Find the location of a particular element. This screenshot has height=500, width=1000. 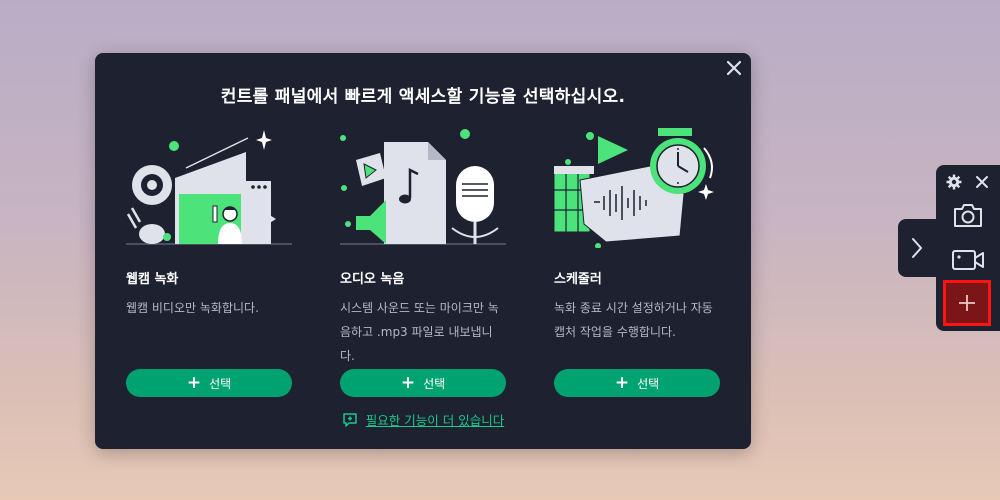

feedback-icon is located at coordinates (350, 419).